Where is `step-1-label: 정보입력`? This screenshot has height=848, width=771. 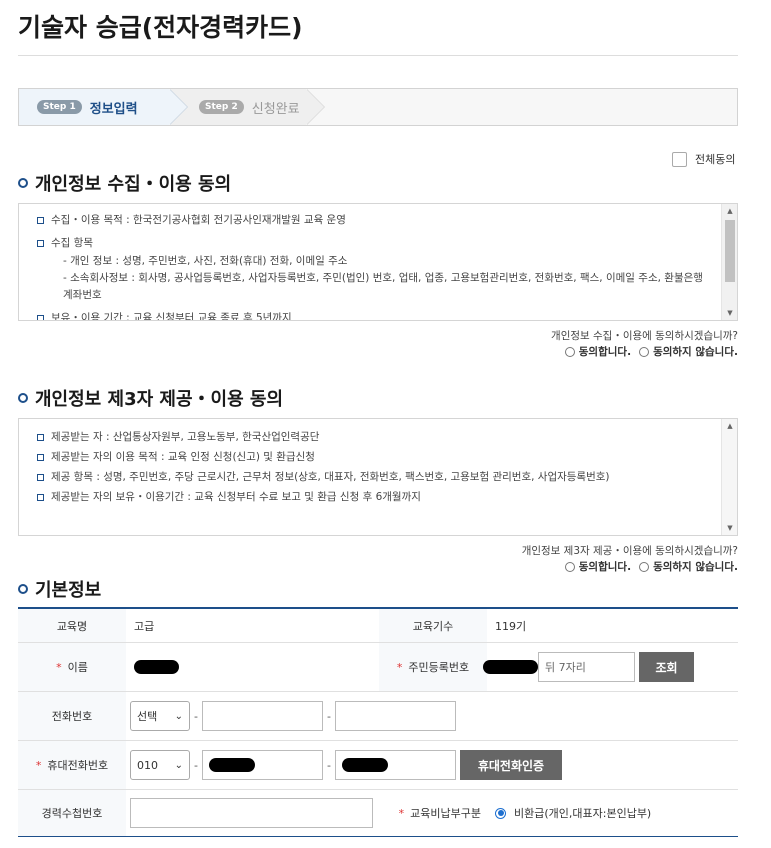 step-1-label: 정보입력 is located at coordinates (113, 109).